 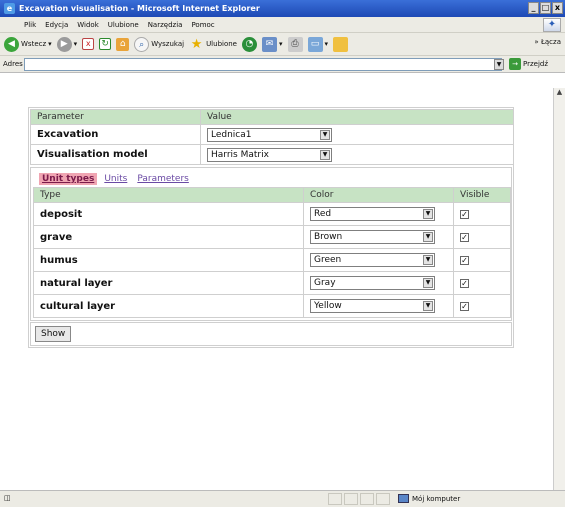 I want to click on table-header: Parameter Value, so click(x=272, y=117).